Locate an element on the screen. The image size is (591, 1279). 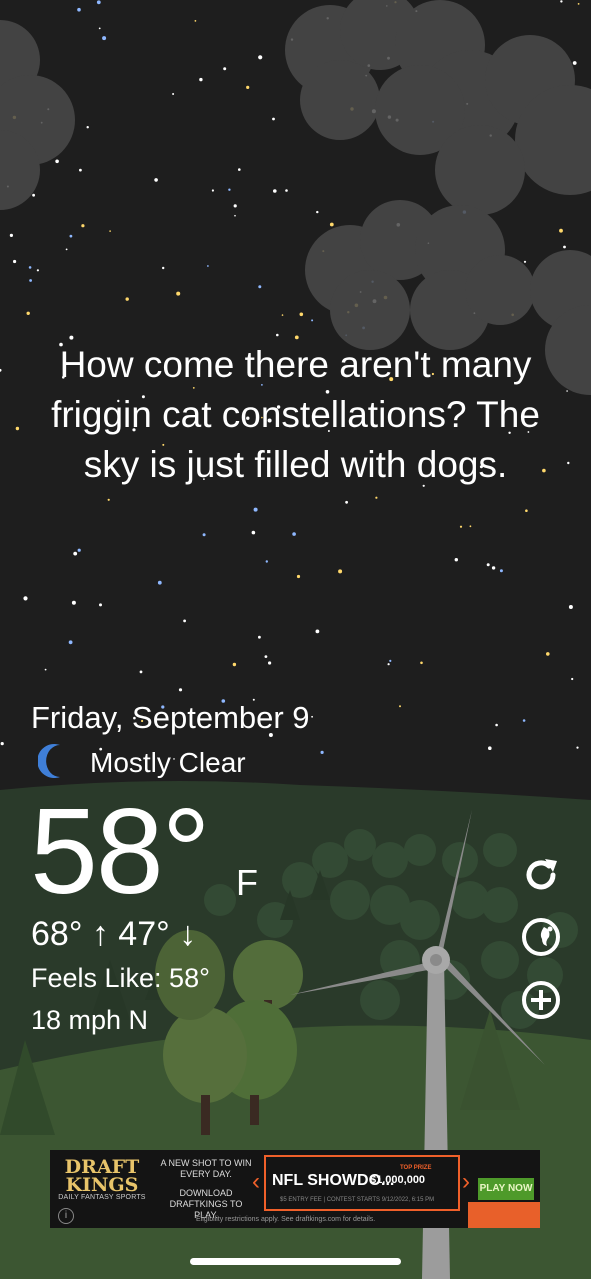
feels-like: Feels Like: 58° is located at coordinates (120, 978).